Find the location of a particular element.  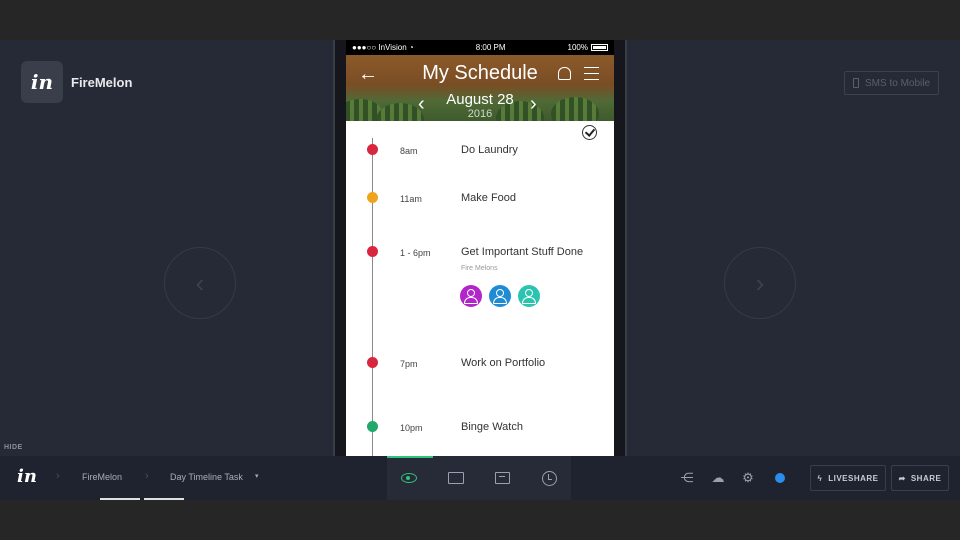

carrier-signal: ●●●○○ InVision ◔ is located at coordinates (383, 47).